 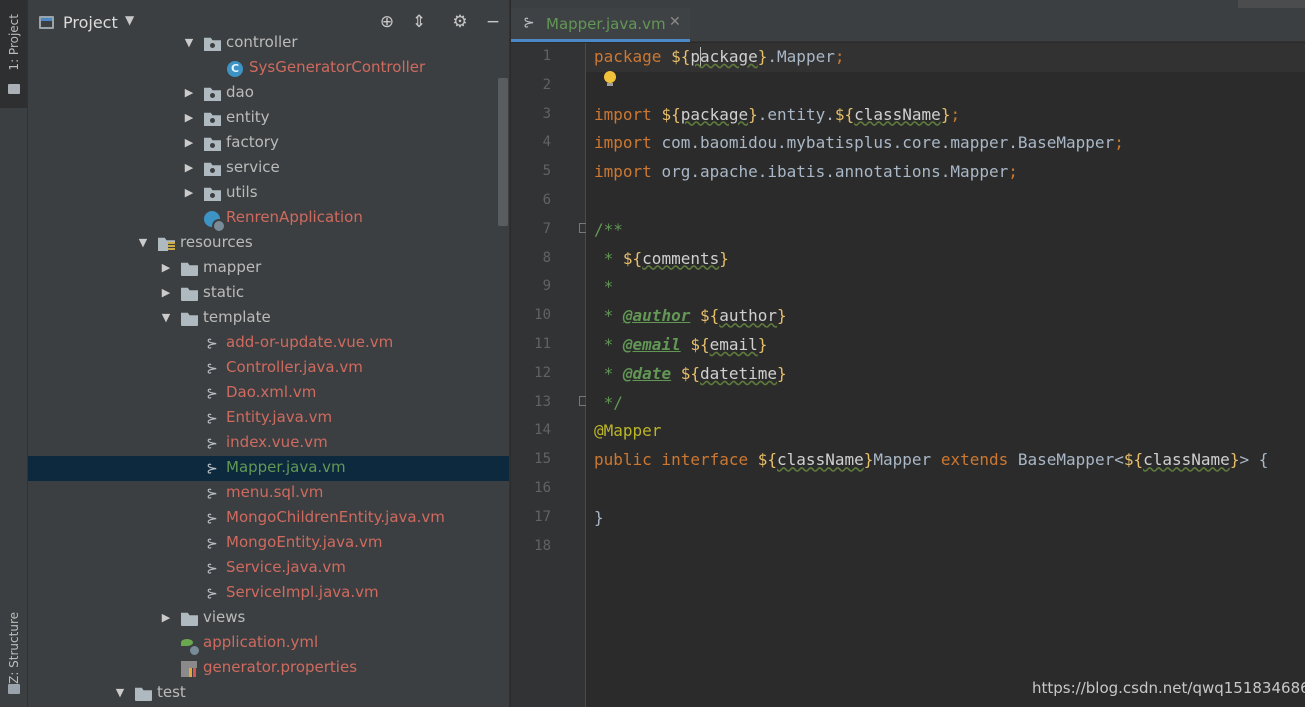 What do you see at coordinates (268, 693) in the screenshot?
I see `tree-item: ▼ test` at bounding box center [268, 693].